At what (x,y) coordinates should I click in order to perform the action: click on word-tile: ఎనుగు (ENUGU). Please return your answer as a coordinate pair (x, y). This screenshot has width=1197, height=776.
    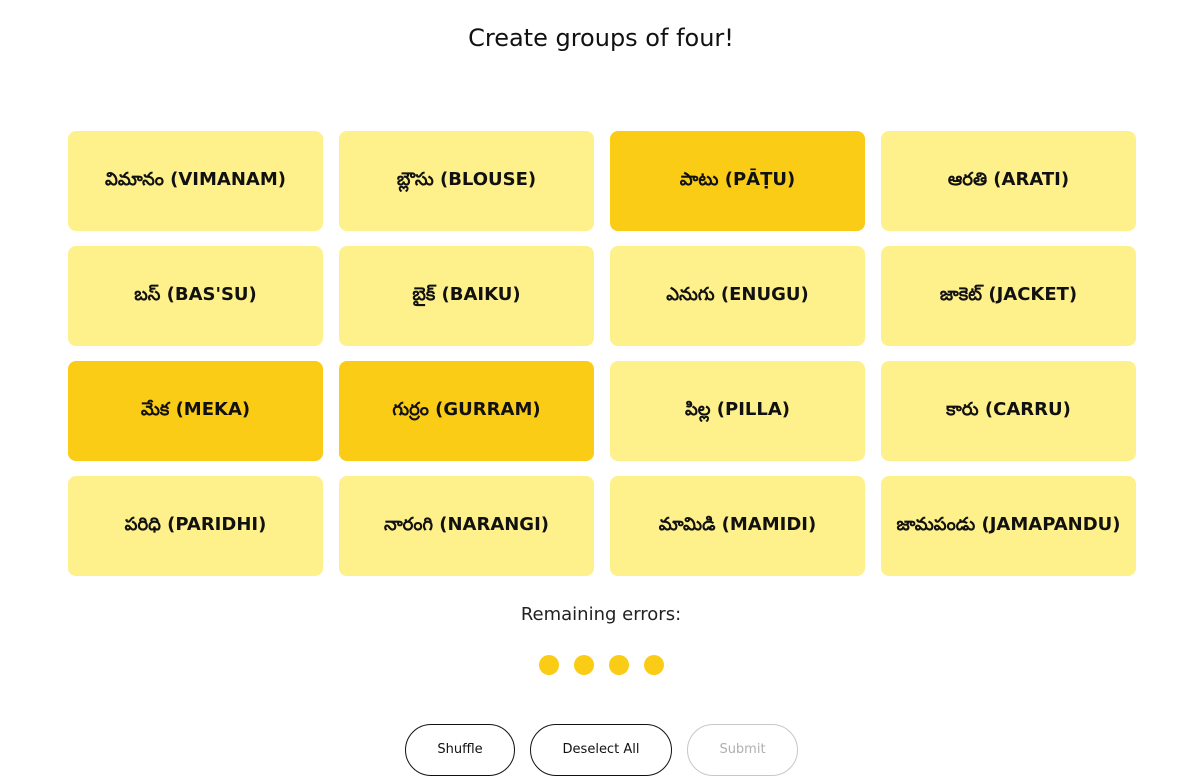
    Looking at the image, I should click on (737, 296).